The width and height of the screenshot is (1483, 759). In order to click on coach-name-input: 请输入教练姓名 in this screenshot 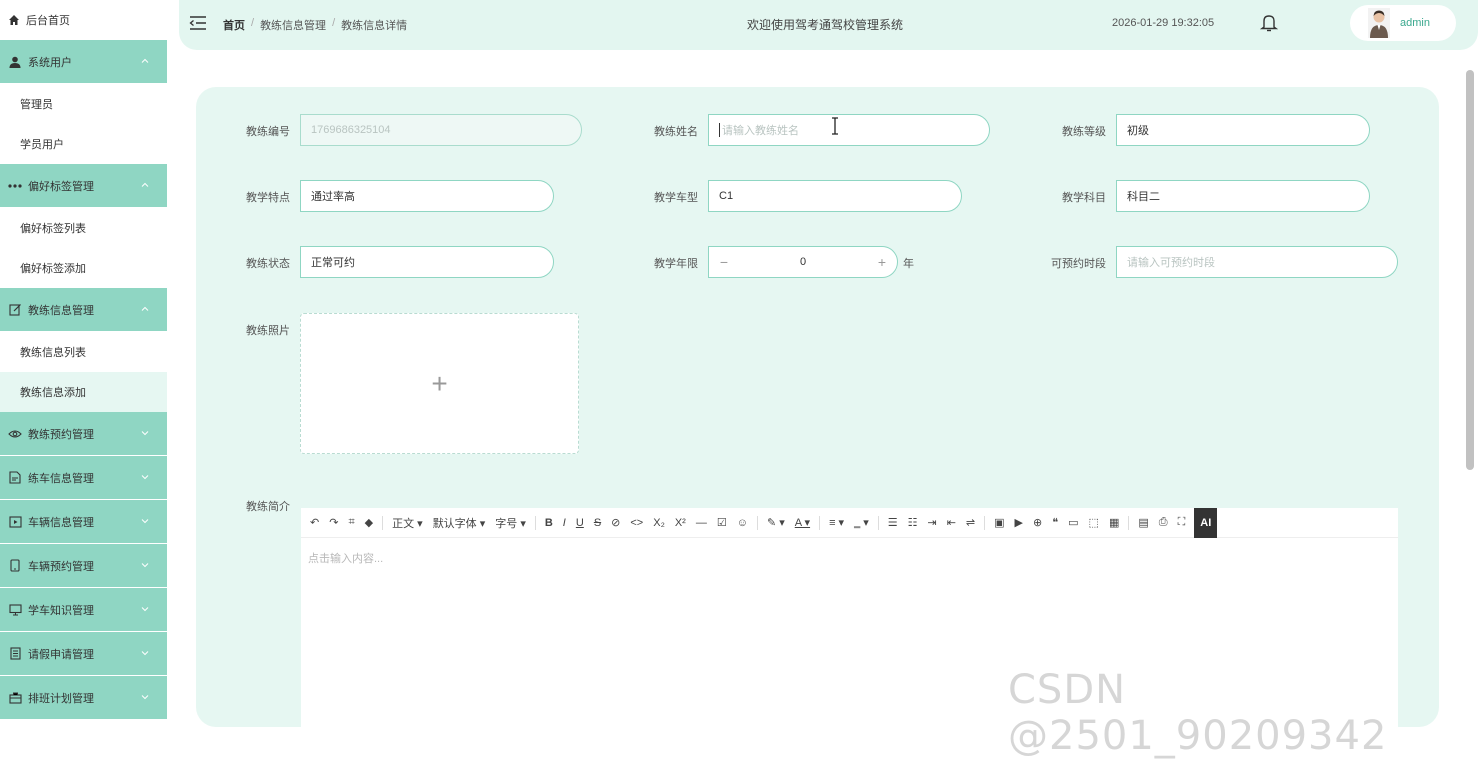, I will do `click(849, 130)`.